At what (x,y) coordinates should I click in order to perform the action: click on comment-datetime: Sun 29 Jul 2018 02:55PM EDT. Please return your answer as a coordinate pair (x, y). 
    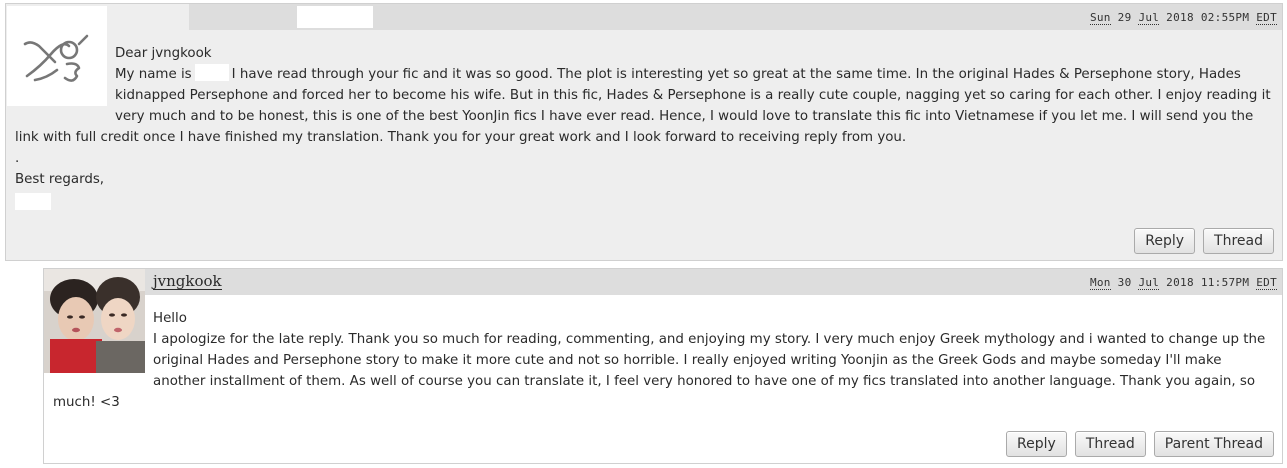
    Looking at the image, I should click on (1183, 18).